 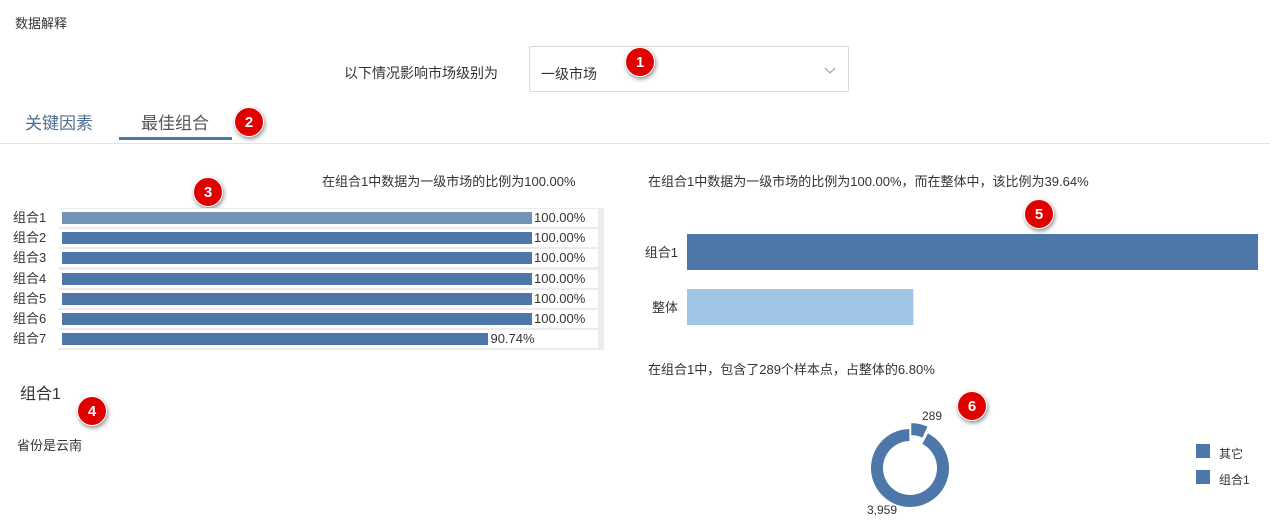 I want to click on combination-bar-row: 组合6 100.00%, so click(x=305, y=319).